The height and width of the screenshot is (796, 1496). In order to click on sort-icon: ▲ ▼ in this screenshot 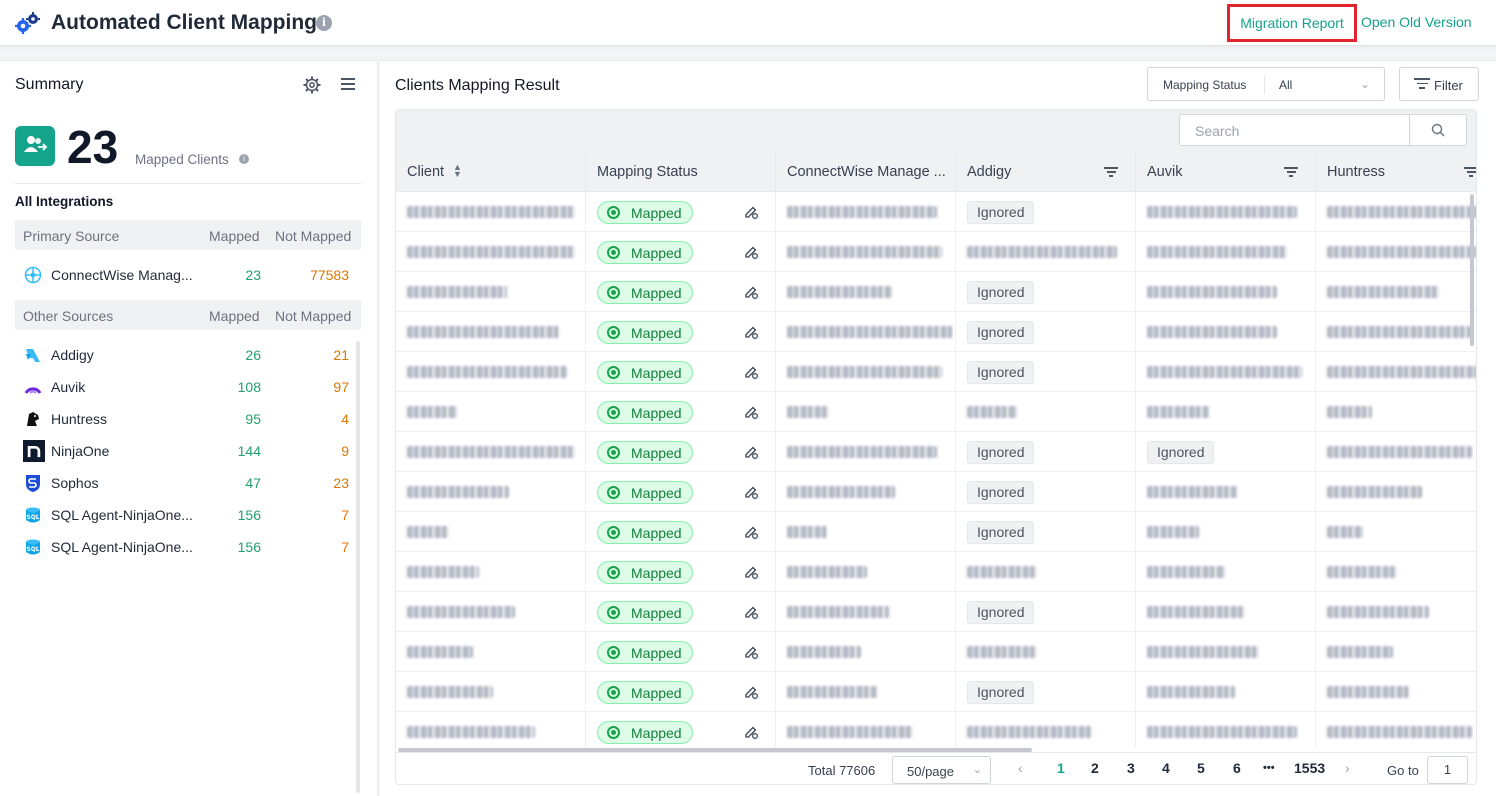, I will do `click(457, 171)`.